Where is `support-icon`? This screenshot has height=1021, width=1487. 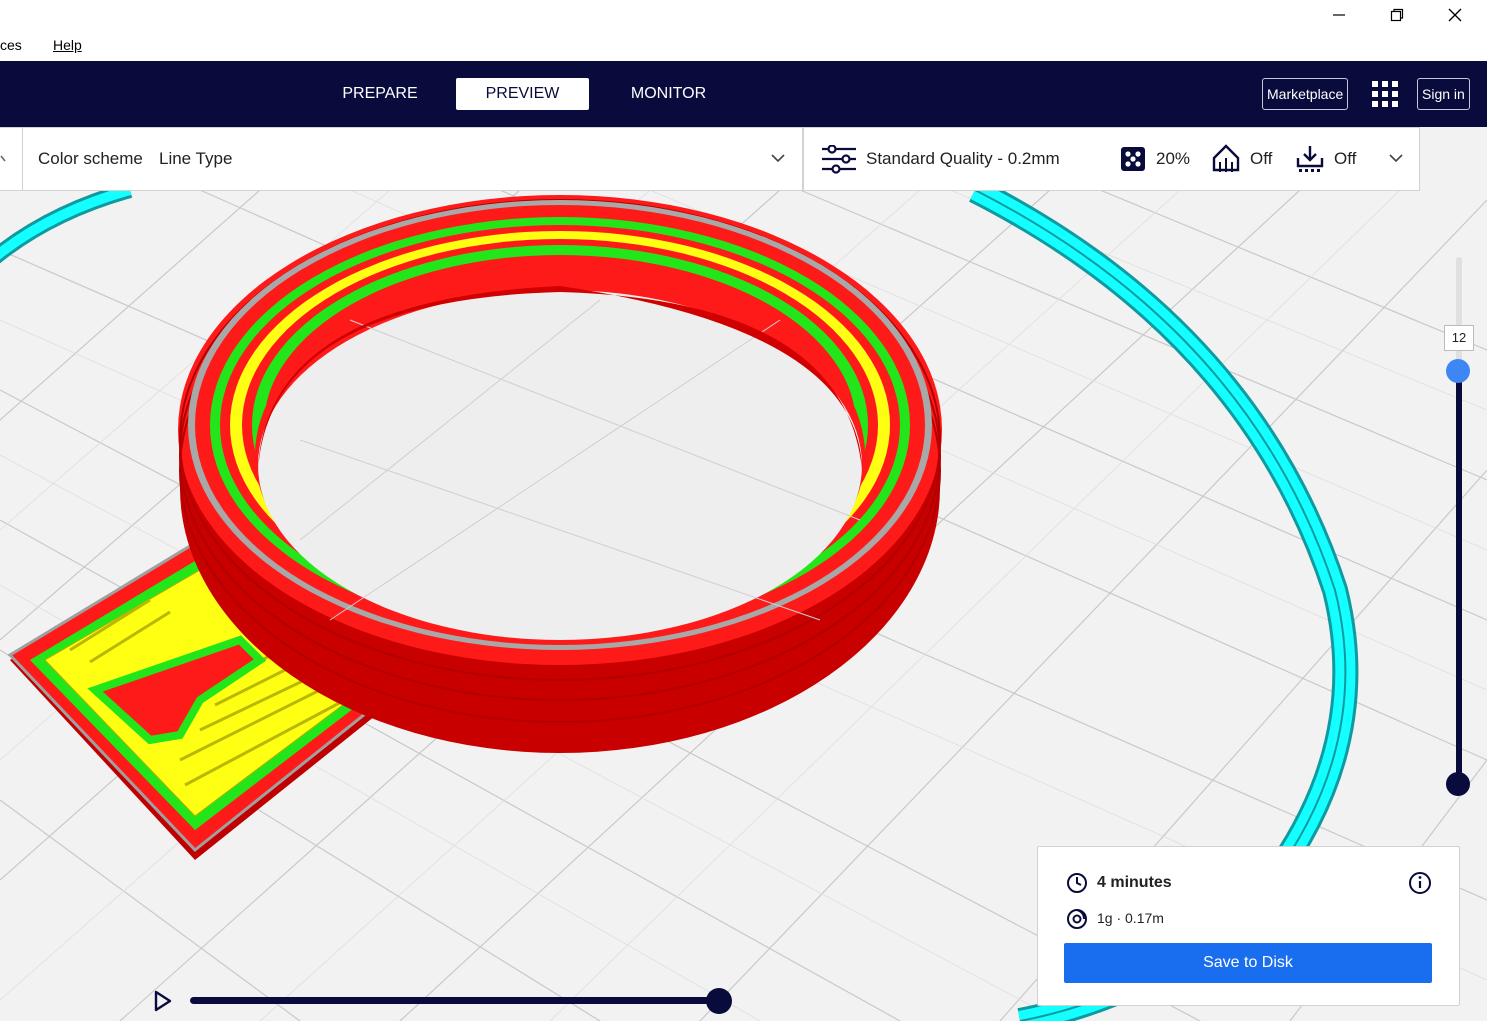 support-icon is located at coordinates (1226, 158).